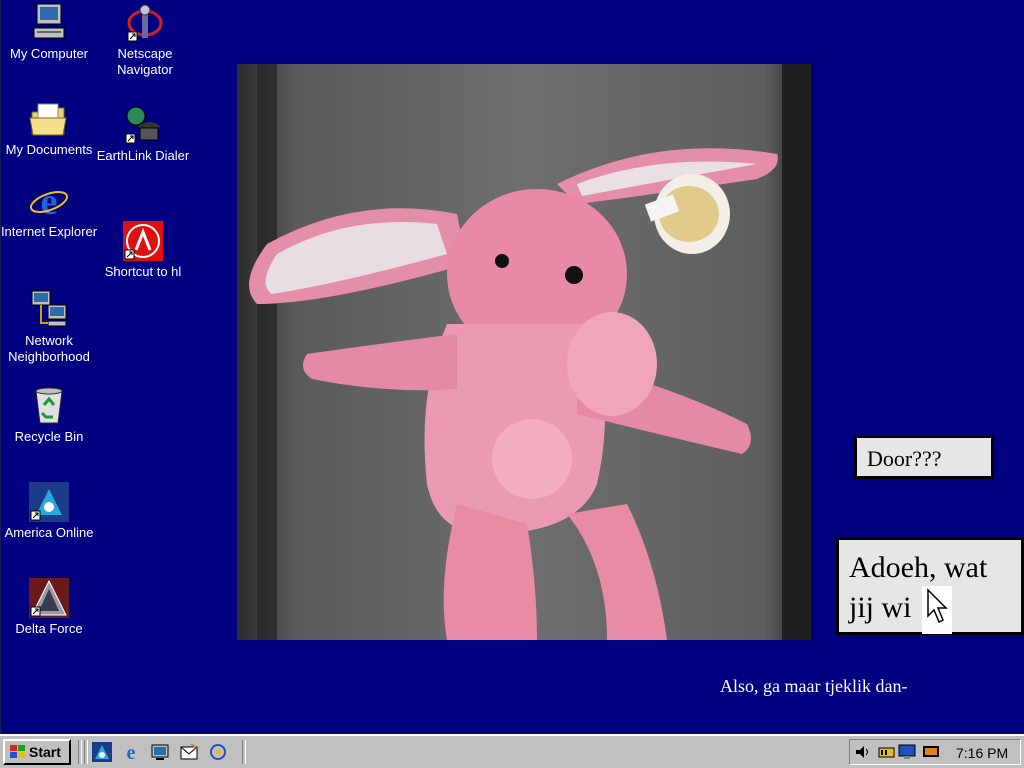 The height and width of the screenshot is (768, 1024). I want to click on icon-label: Recycle Bin, so click(49, 436).